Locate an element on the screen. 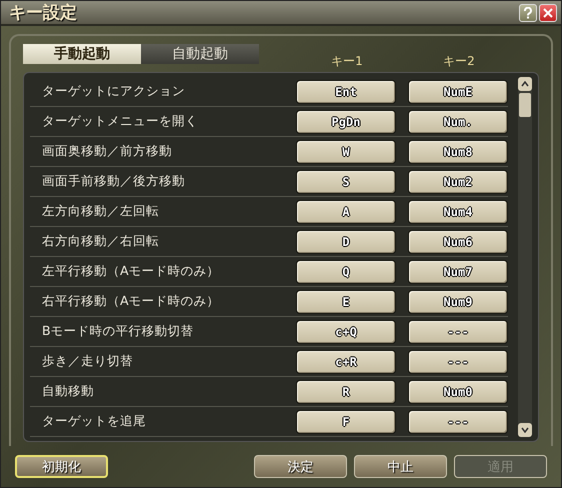 The width and height of the screenshot is (562, 488). key-binding-button: Num2 is located at coordinates (458, 182).